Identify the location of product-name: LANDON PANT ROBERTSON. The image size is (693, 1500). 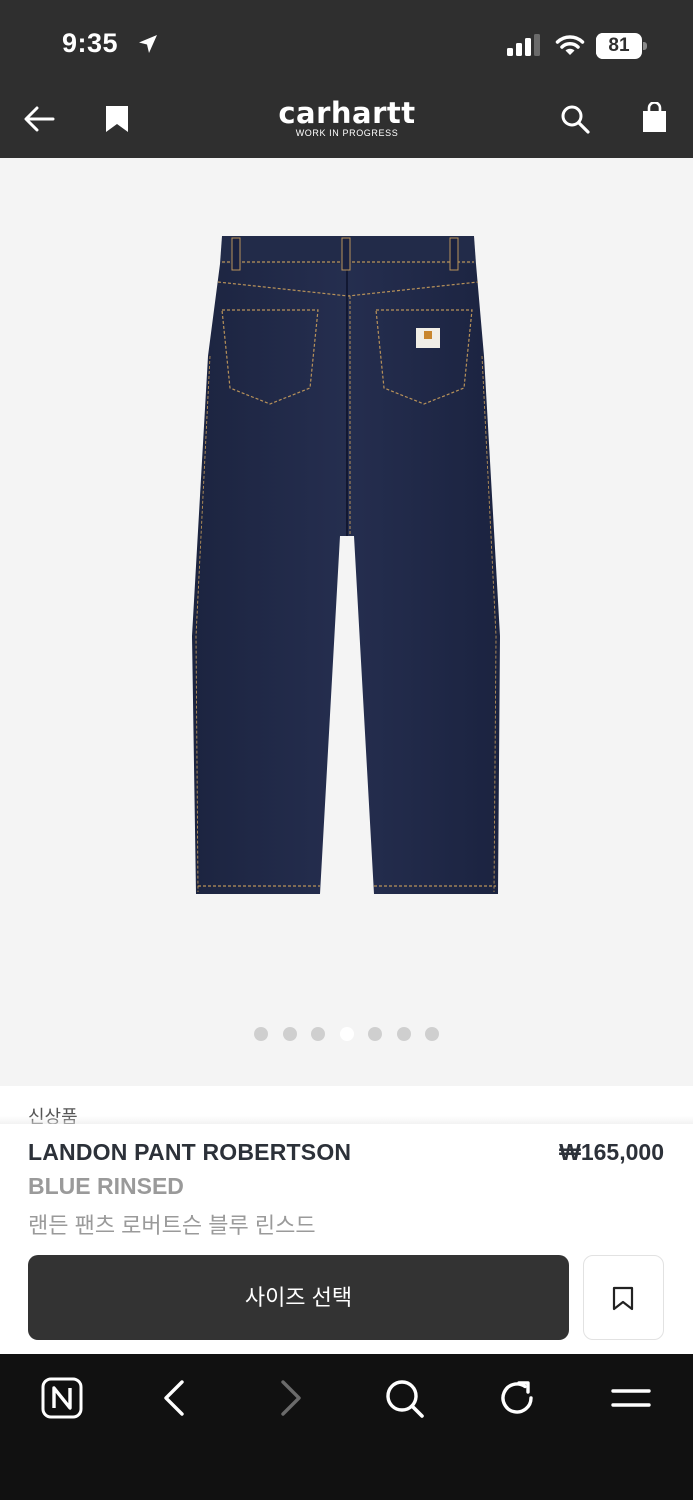
(190, 1152).